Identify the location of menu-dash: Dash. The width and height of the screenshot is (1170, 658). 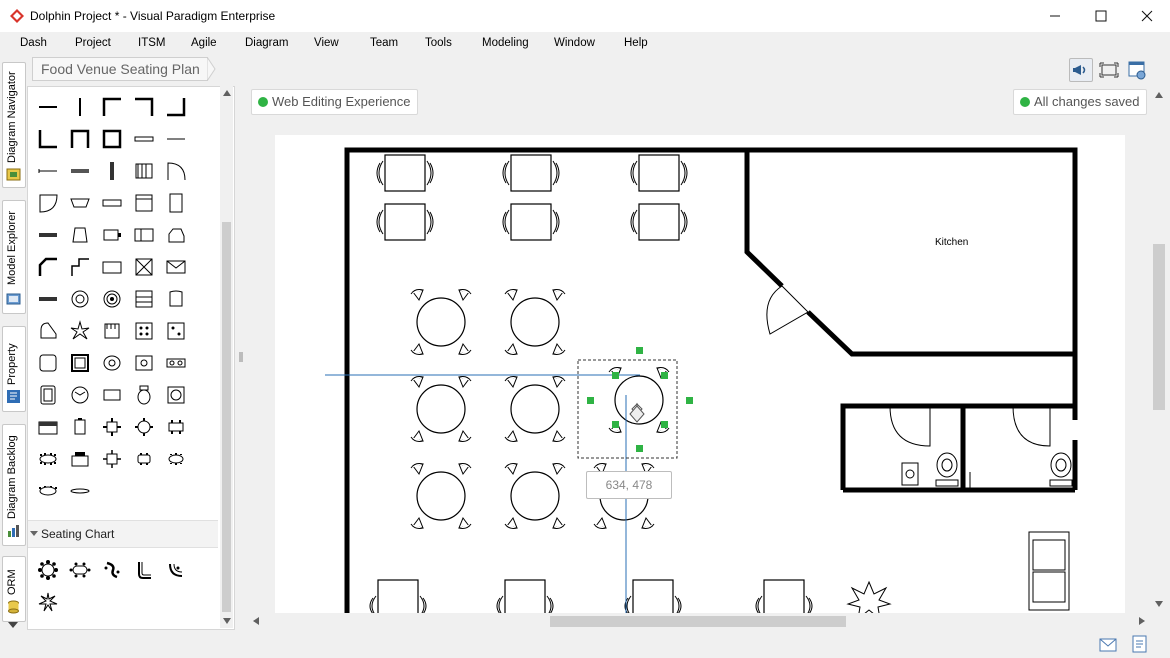
(33, 43).